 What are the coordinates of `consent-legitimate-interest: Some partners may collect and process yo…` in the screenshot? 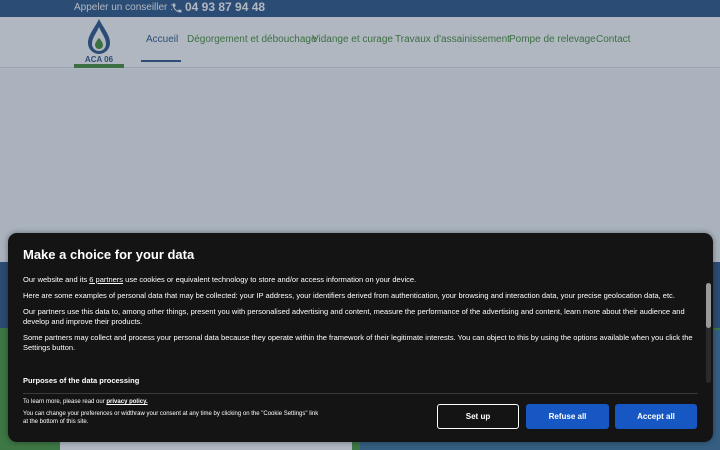 It's located at (358, 342).